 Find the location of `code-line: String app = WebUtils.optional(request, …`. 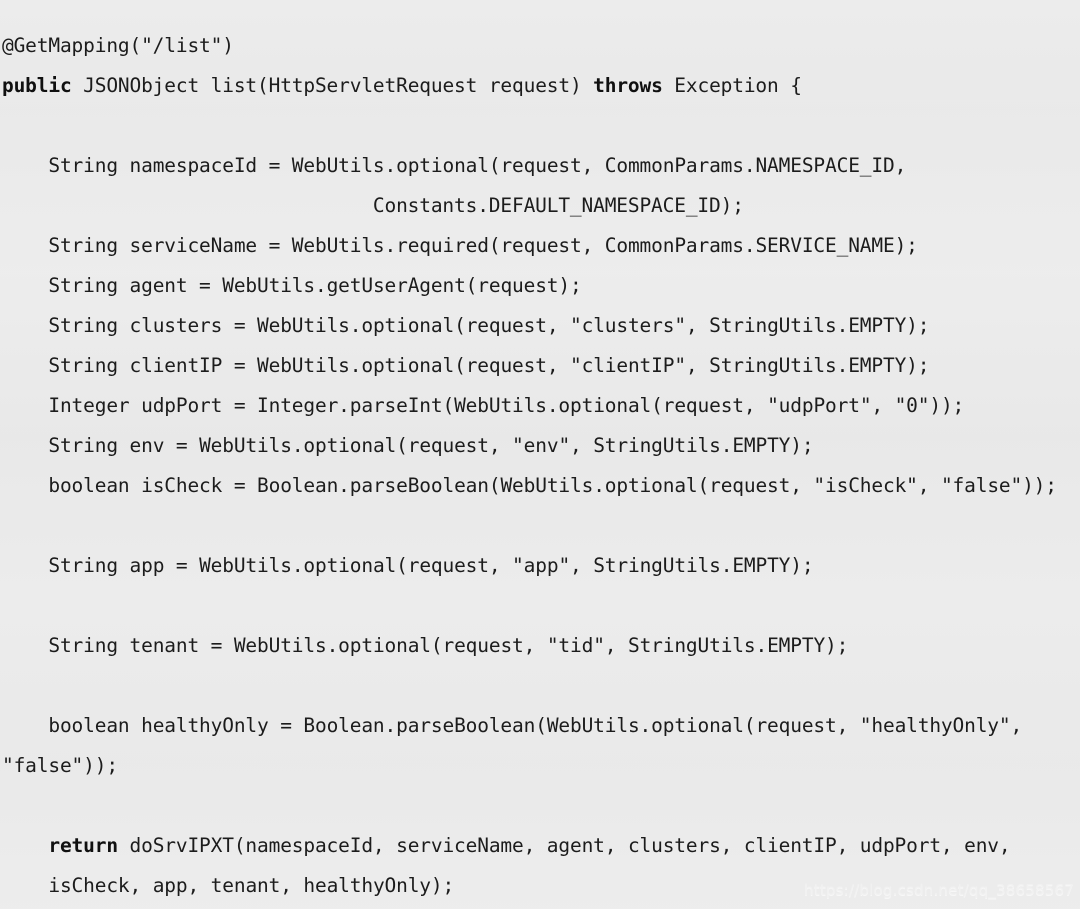

code-line: String app = WebUtils.optional(request, … is located at coordinates (431, 565).